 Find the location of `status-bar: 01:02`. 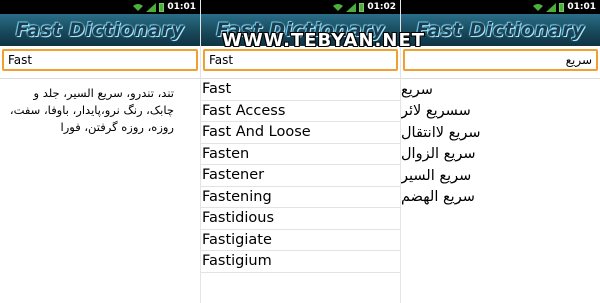

status-bar: 01:02 is located at coordinates (300, 7).